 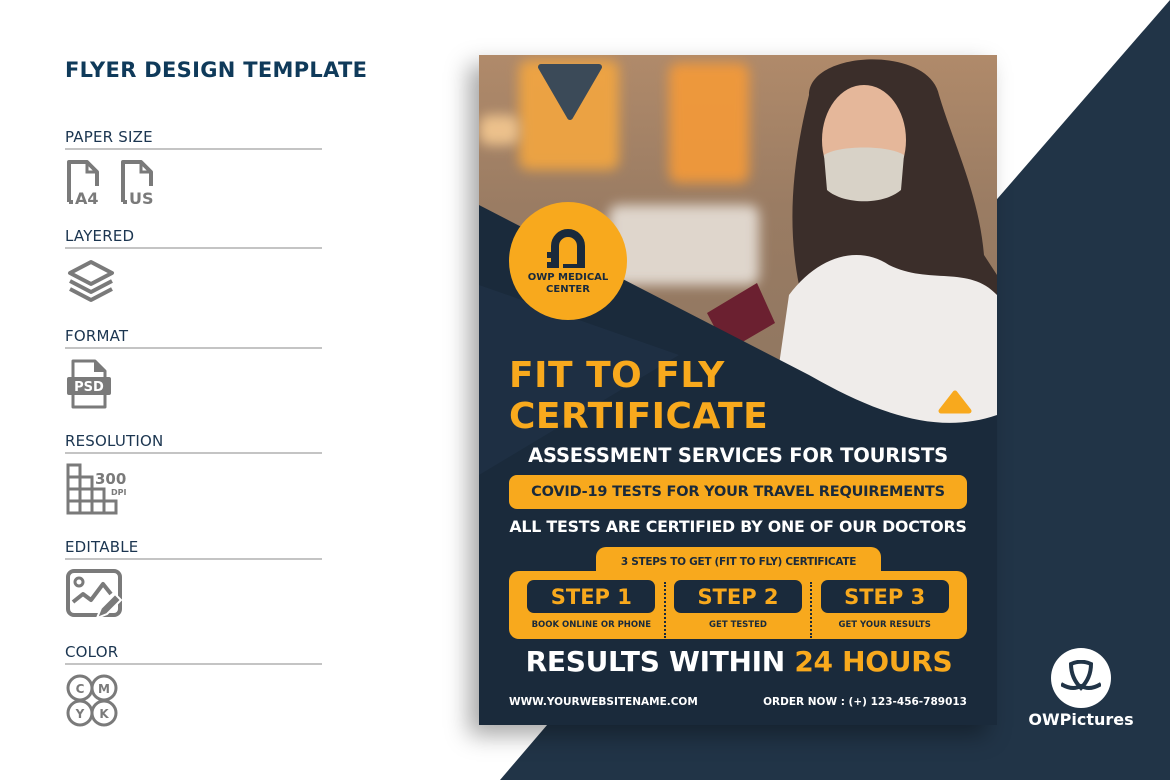 I want to click on website-url: WWW.YOURWEBSITENAME.COM, so click(x=603, y=702).